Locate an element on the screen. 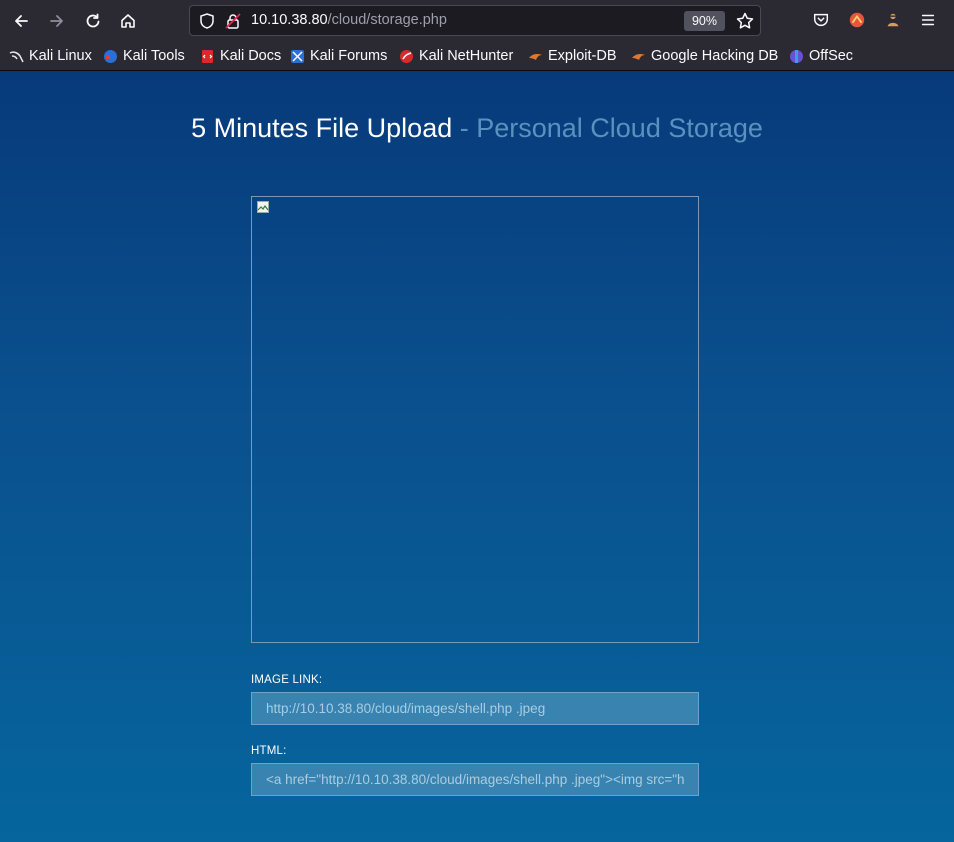 This screenshot has width=954, height=842. url-path: /cloud/storage.php is located at coordinates (387, 20).